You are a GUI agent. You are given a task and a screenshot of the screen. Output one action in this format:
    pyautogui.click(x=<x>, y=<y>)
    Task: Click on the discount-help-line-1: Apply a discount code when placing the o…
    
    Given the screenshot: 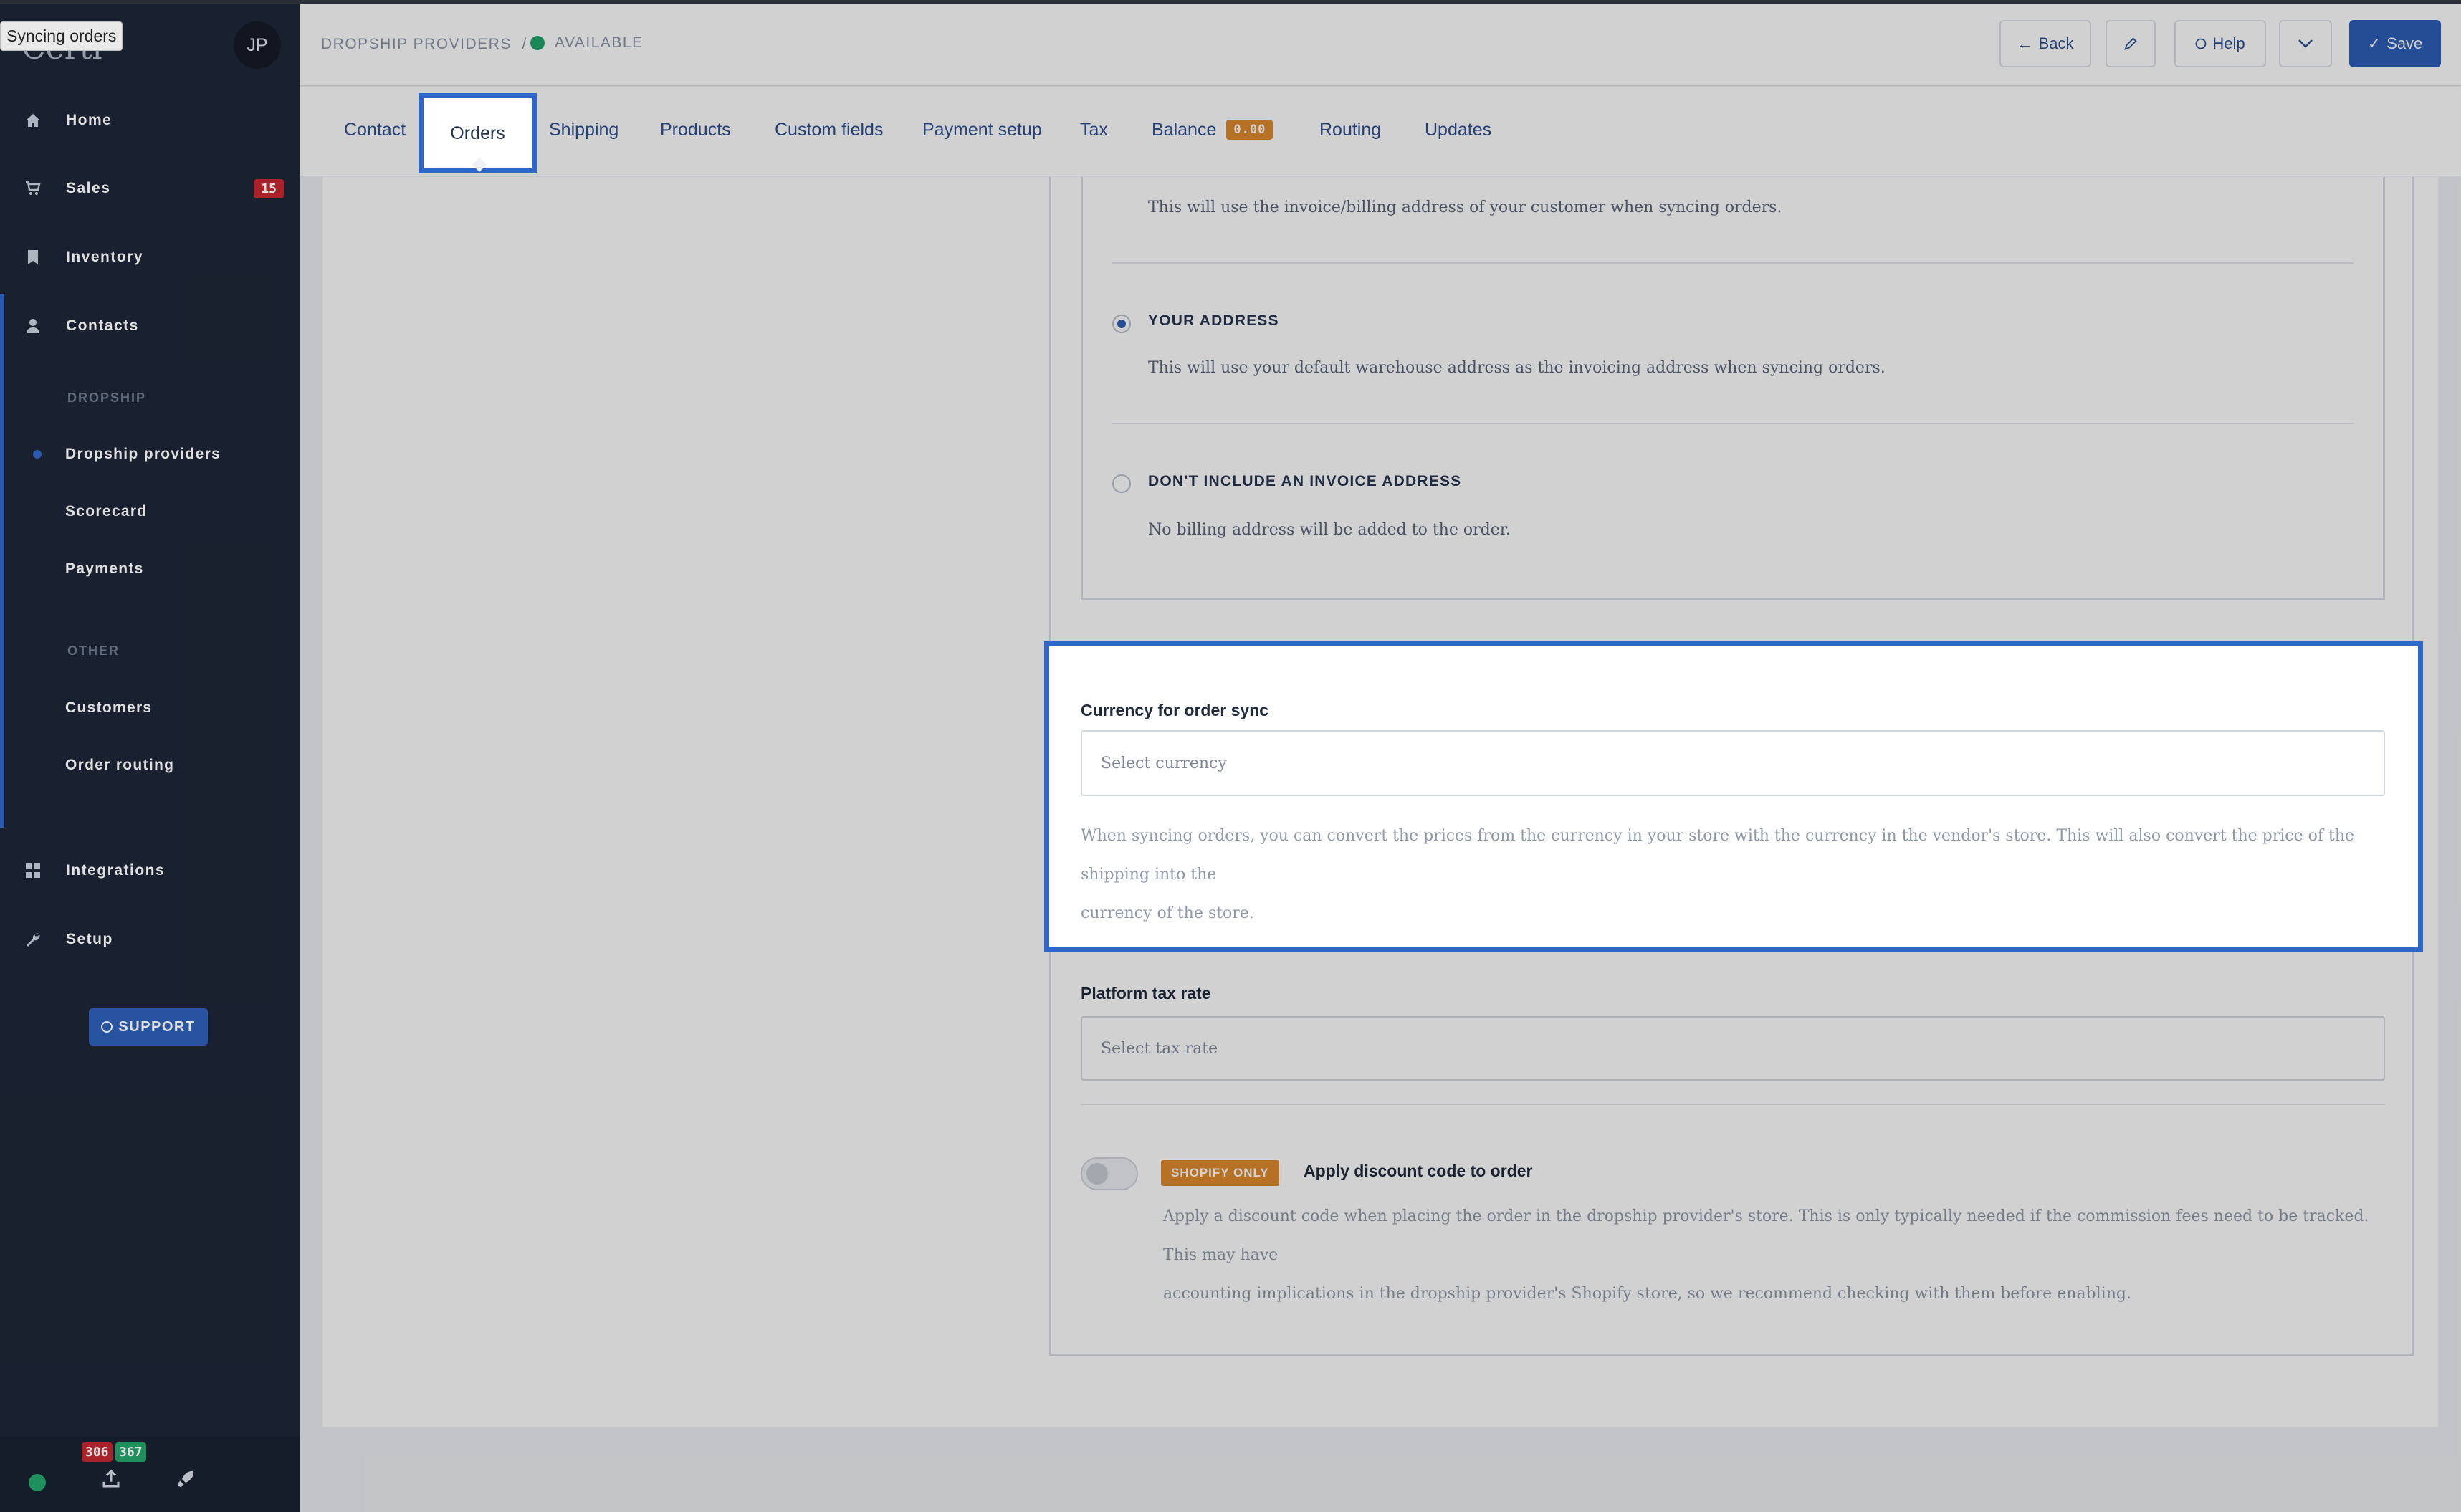 What is the action you would take?
    pyautogui.click(x=1766, y=1235)
    